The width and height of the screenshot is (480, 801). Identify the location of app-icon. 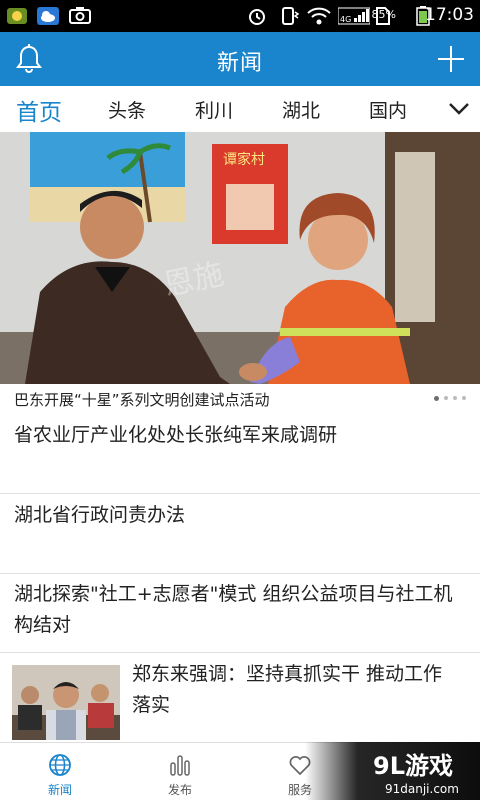
(17, 16).